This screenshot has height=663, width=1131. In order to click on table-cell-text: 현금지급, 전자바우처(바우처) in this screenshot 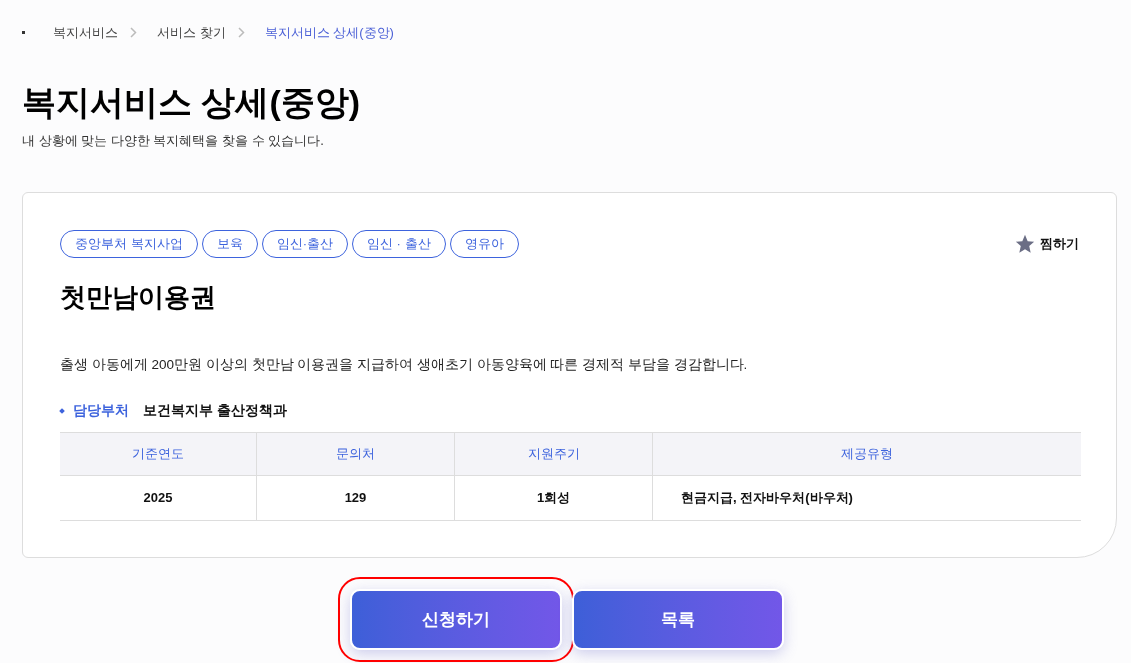, I will do `click(767, 497)`.